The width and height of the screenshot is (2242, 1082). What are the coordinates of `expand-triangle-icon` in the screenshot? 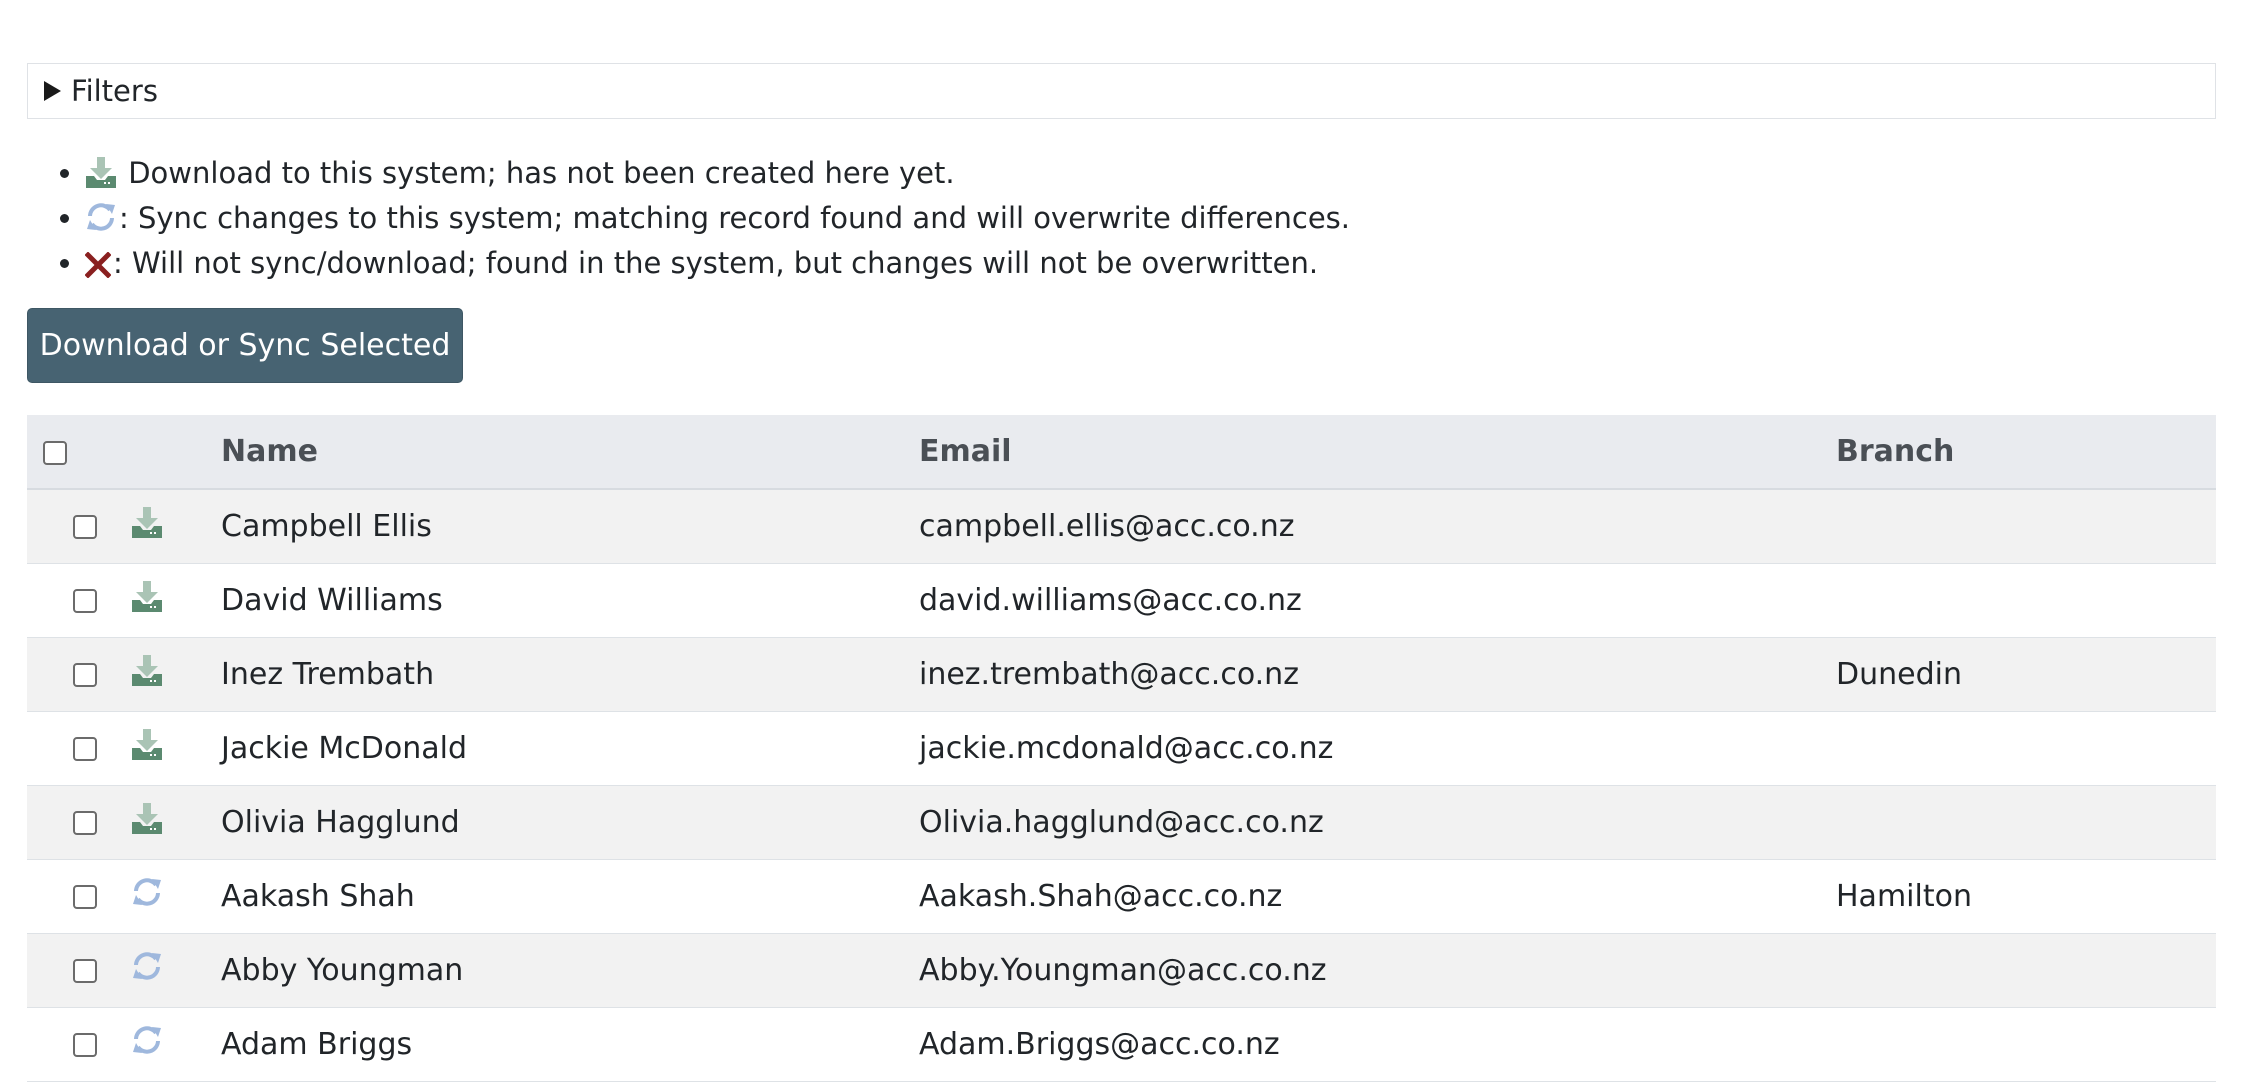 It's located at (52, 91).